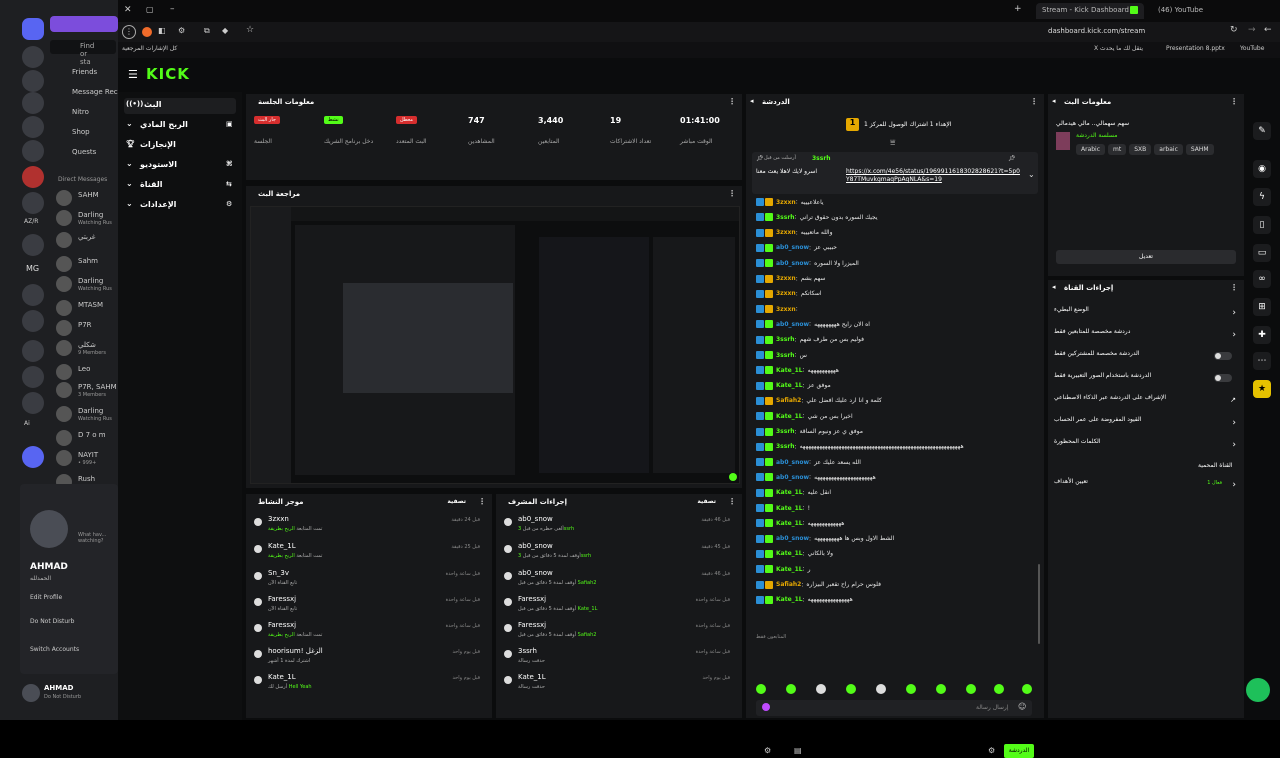 The image size is (1280, 758). Describe the element at coordinates (133, 74) in the screenshot. I see `hamburger-menu-icon: ☰` at that location.